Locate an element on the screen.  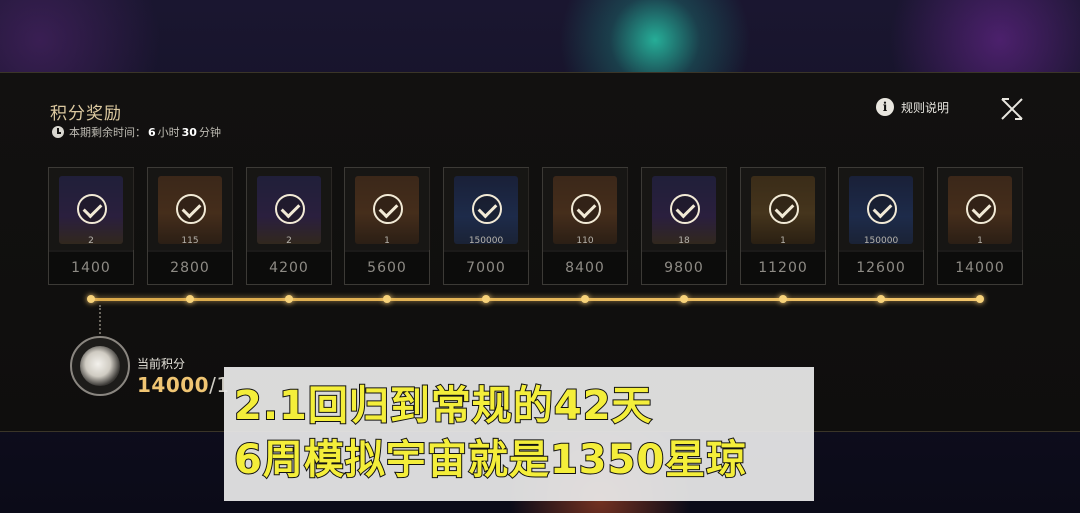
timer-hours: 6 is located at coordinates (152, 132).